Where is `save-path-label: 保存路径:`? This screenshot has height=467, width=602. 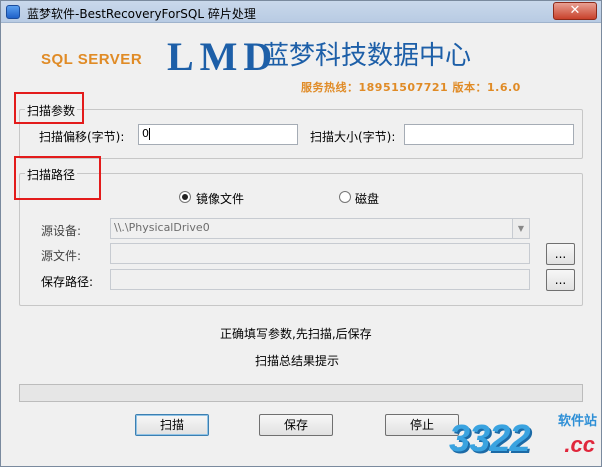 save-path-label: 保存路径: is located at coordinates (67, 282).